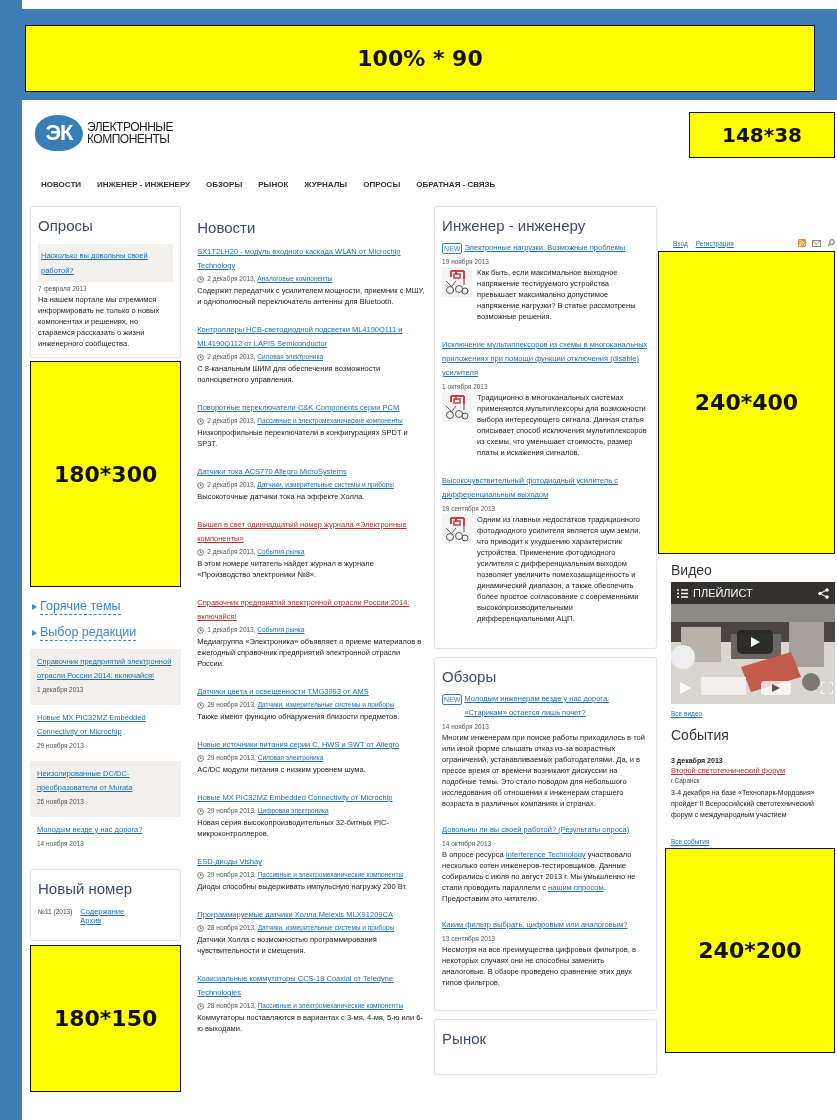  Describe the element at coordinates (59, 133) in the screenshot. I see `logo-mark: ЭК` at that location.